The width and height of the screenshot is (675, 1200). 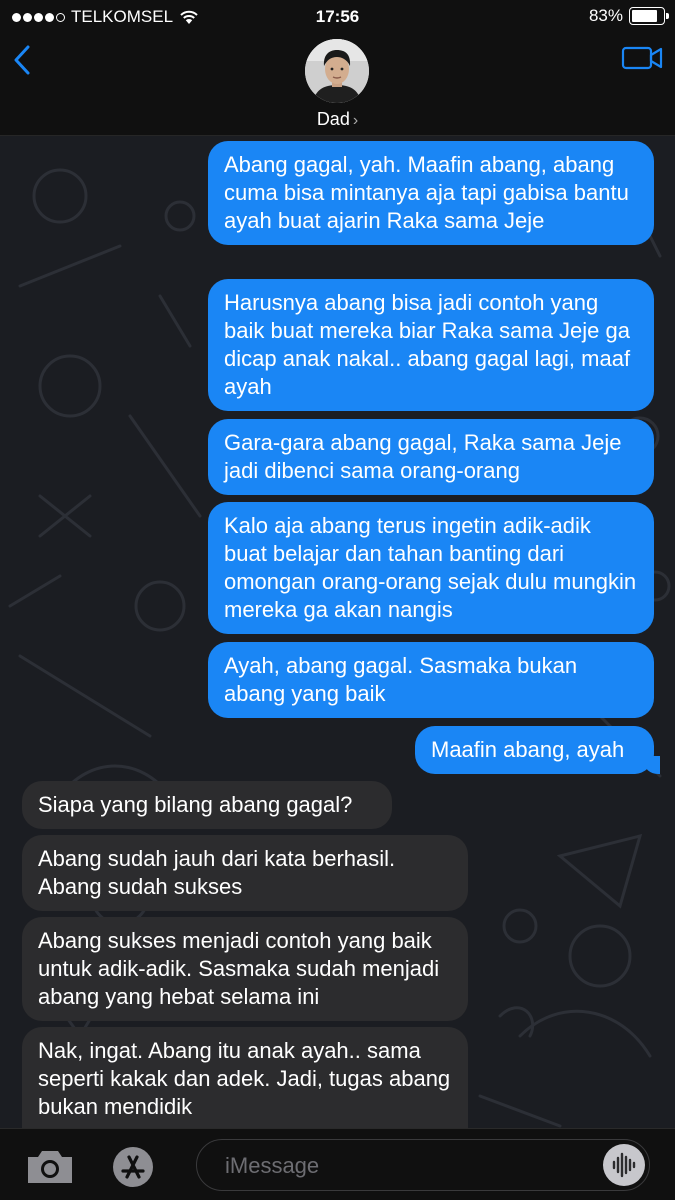 I want to click on battery-percent: 83%, so click(x=605, y=15).